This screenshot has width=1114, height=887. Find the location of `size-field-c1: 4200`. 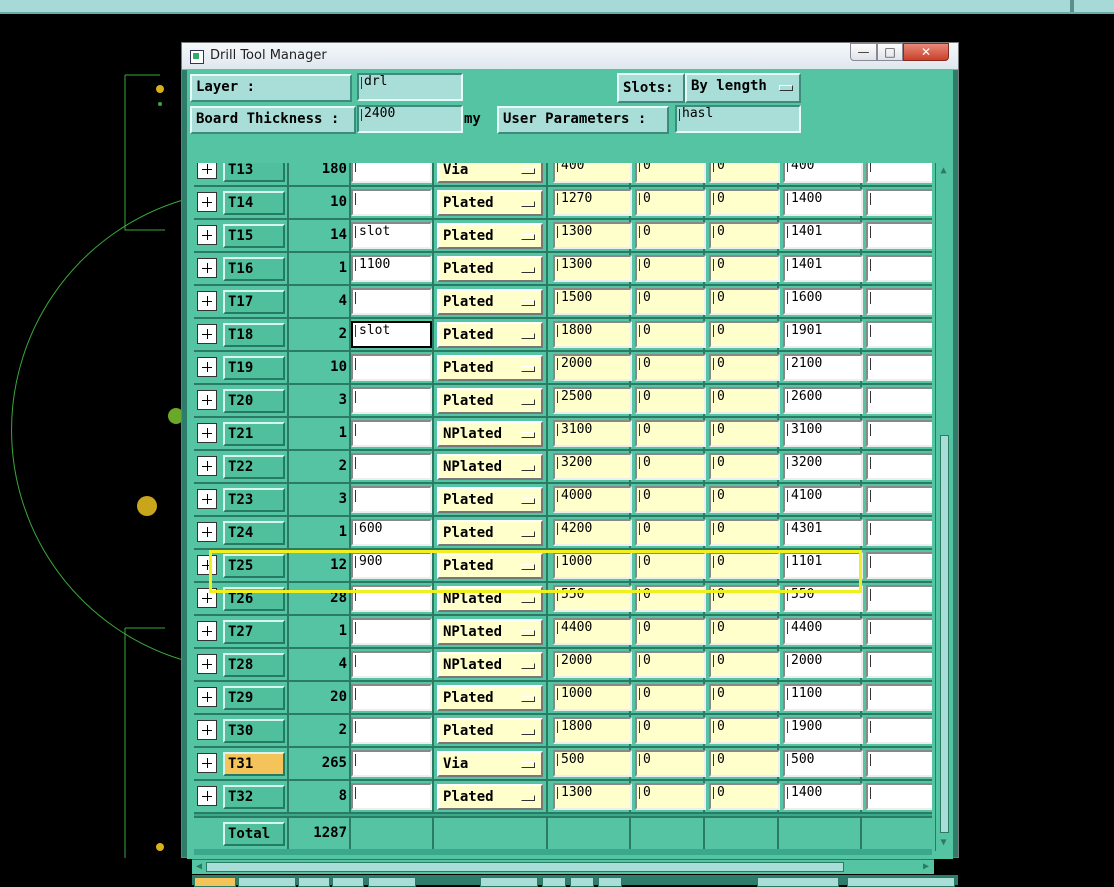

size-field-c1: 4200 is located at coordinates (592, 532).